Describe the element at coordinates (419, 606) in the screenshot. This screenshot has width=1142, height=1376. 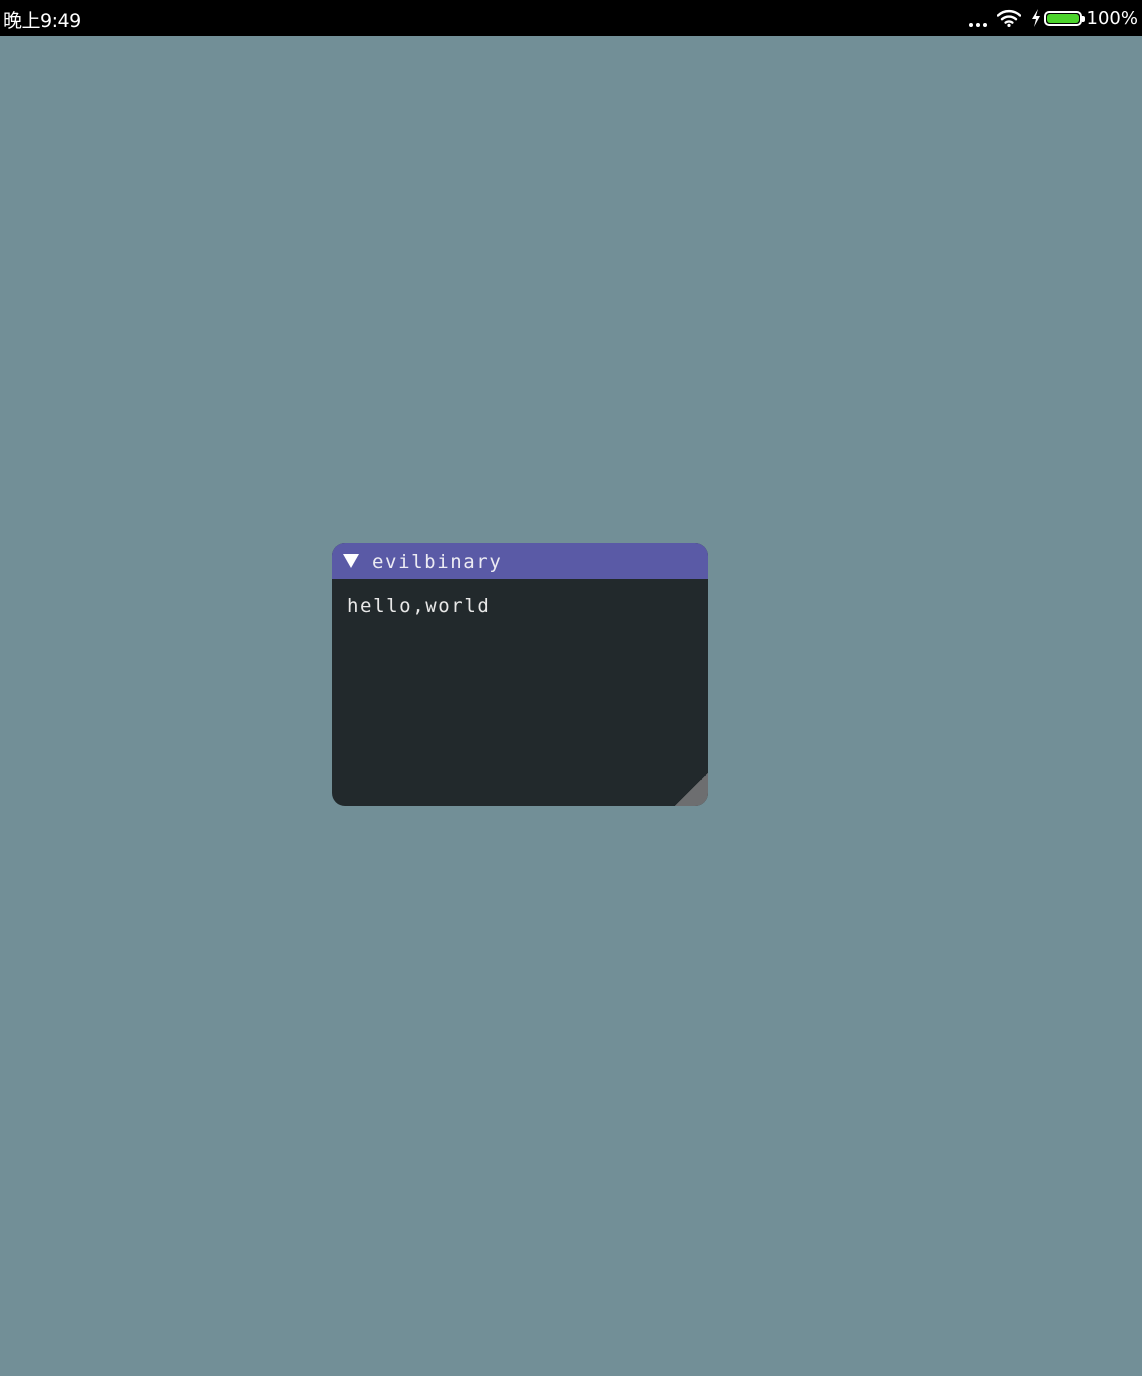
I see `window-body-text: hello,world` at that location.